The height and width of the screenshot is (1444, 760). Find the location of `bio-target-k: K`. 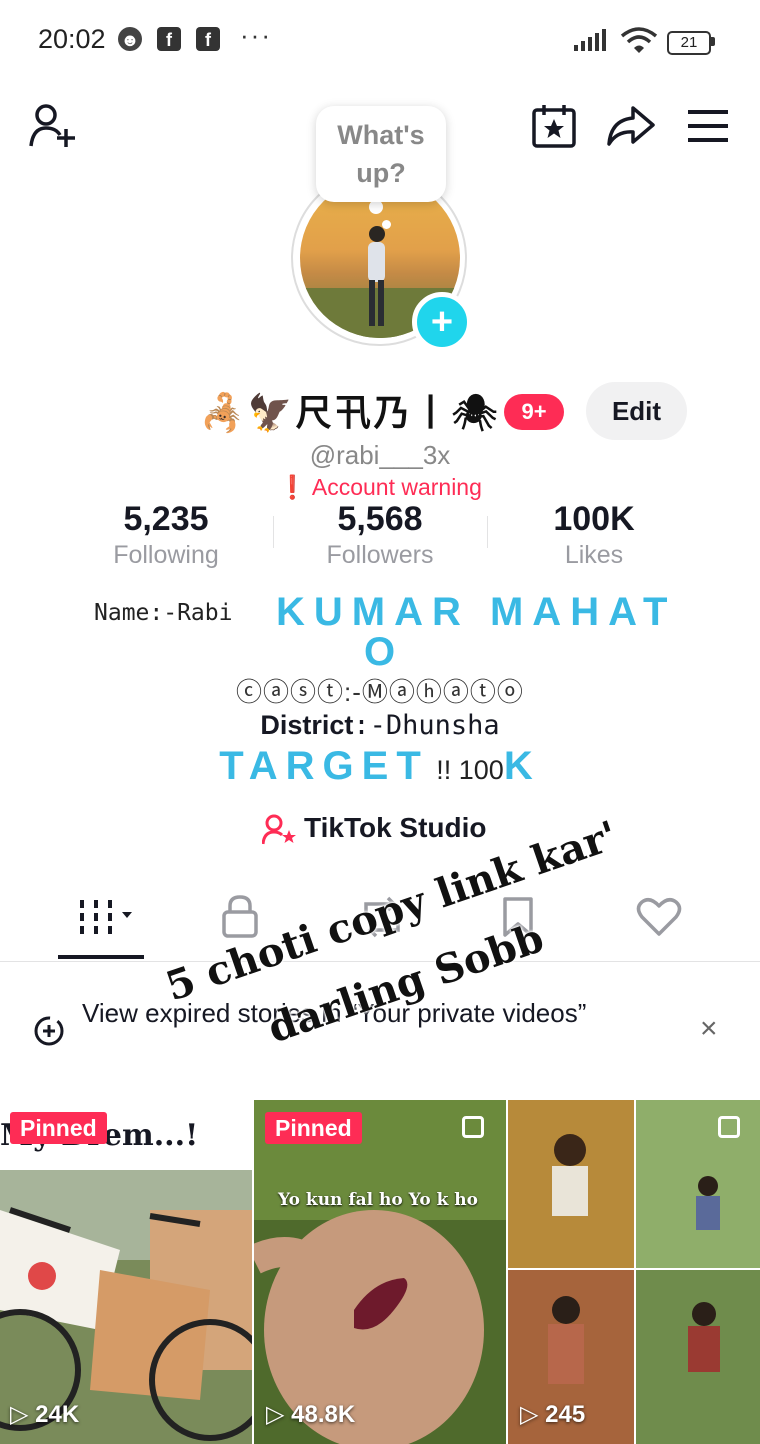

bio-target-k: K is located at coordinates (522, 766).